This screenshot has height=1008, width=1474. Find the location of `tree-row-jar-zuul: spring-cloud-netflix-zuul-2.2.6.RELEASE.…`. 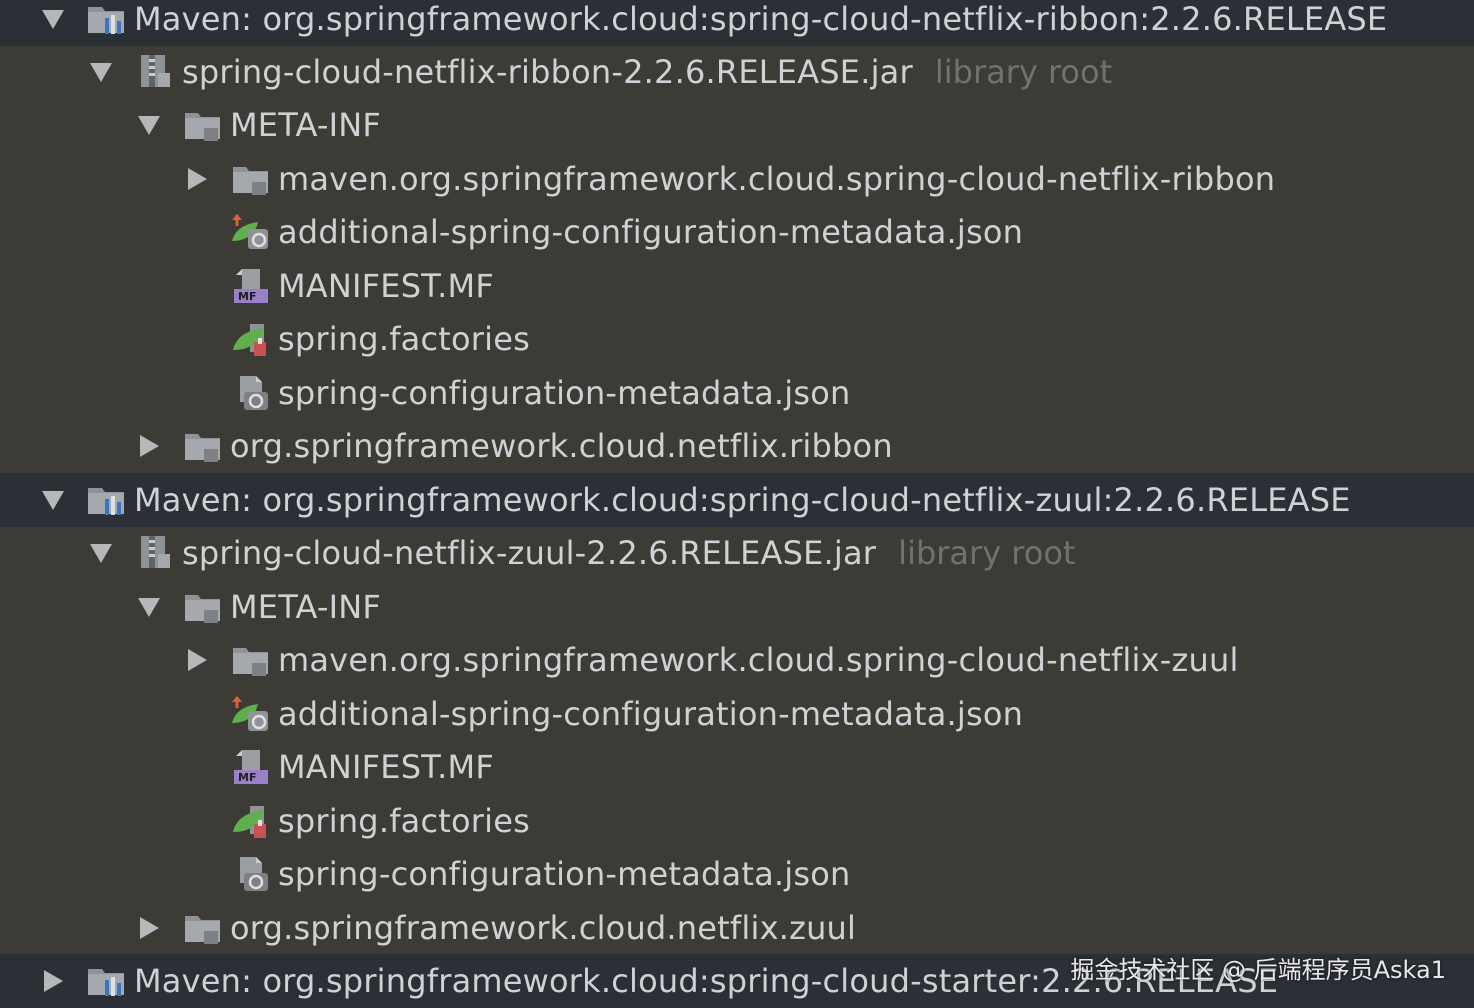

tree-row-jar-zuul: spring-cloud-netflix-zuul-2.2.6.RELEASE.… is located at coordinates (737, 553).